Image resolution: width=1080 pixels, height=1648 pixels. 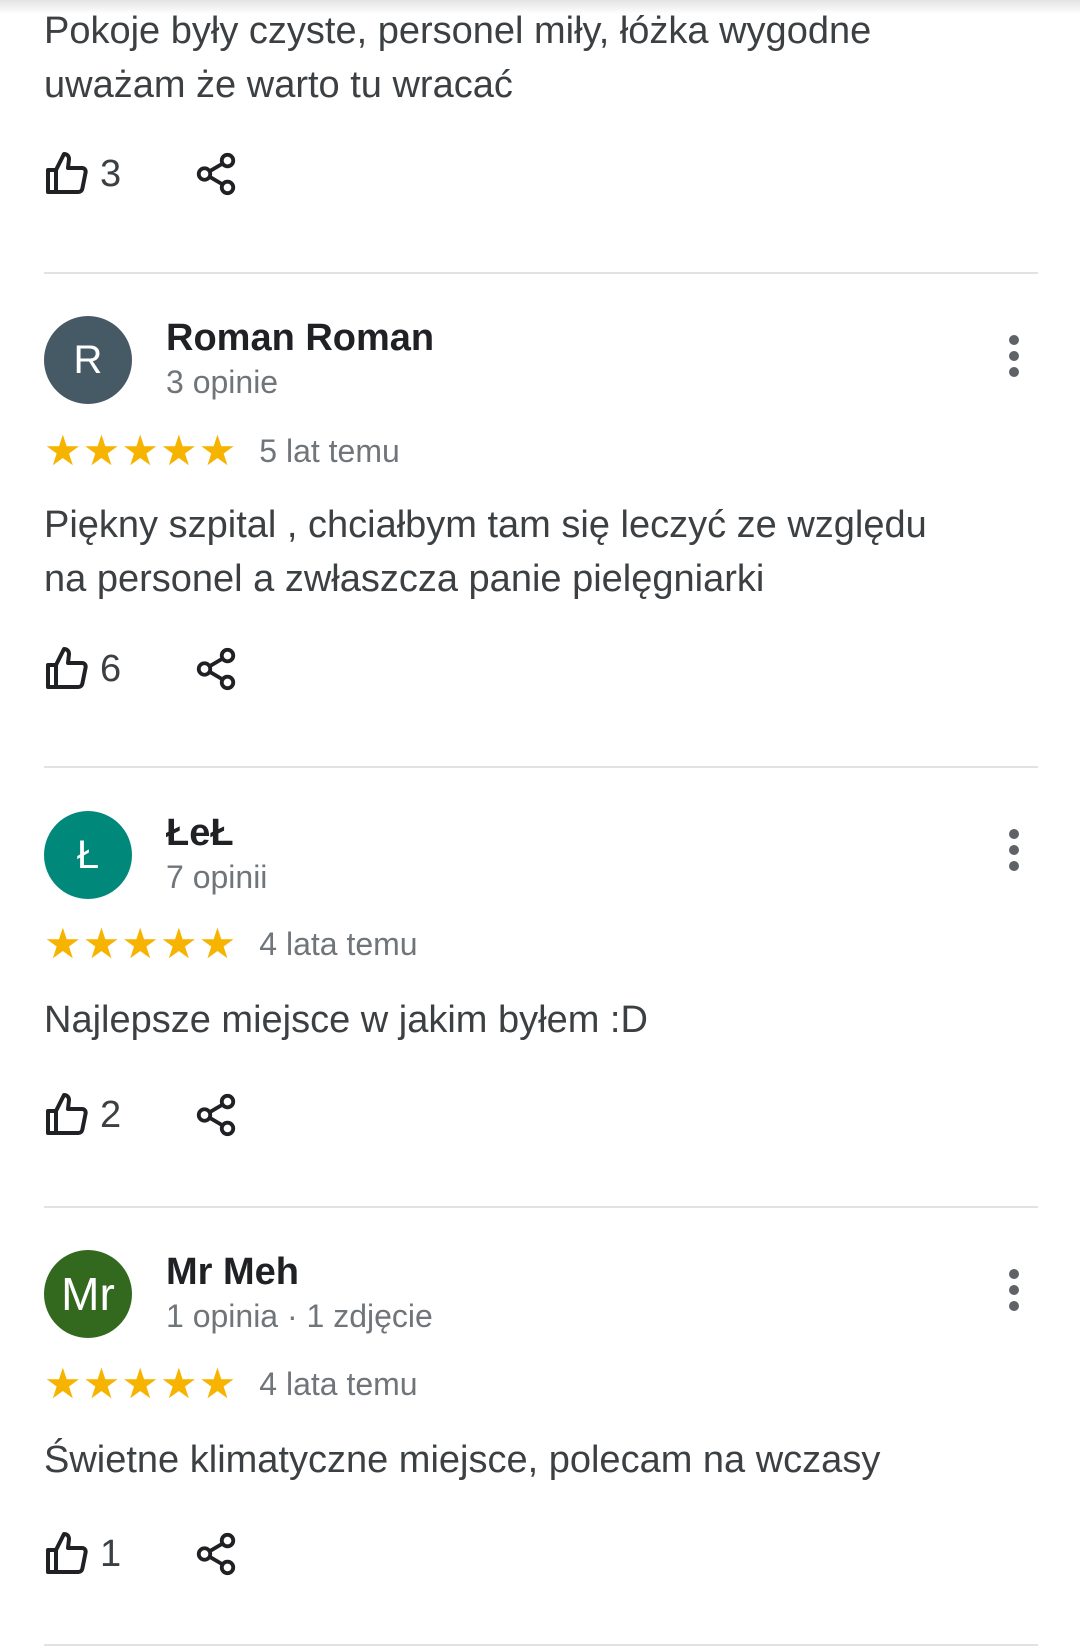 I want to click on like-count: 1, so click(x=111, y=1553).